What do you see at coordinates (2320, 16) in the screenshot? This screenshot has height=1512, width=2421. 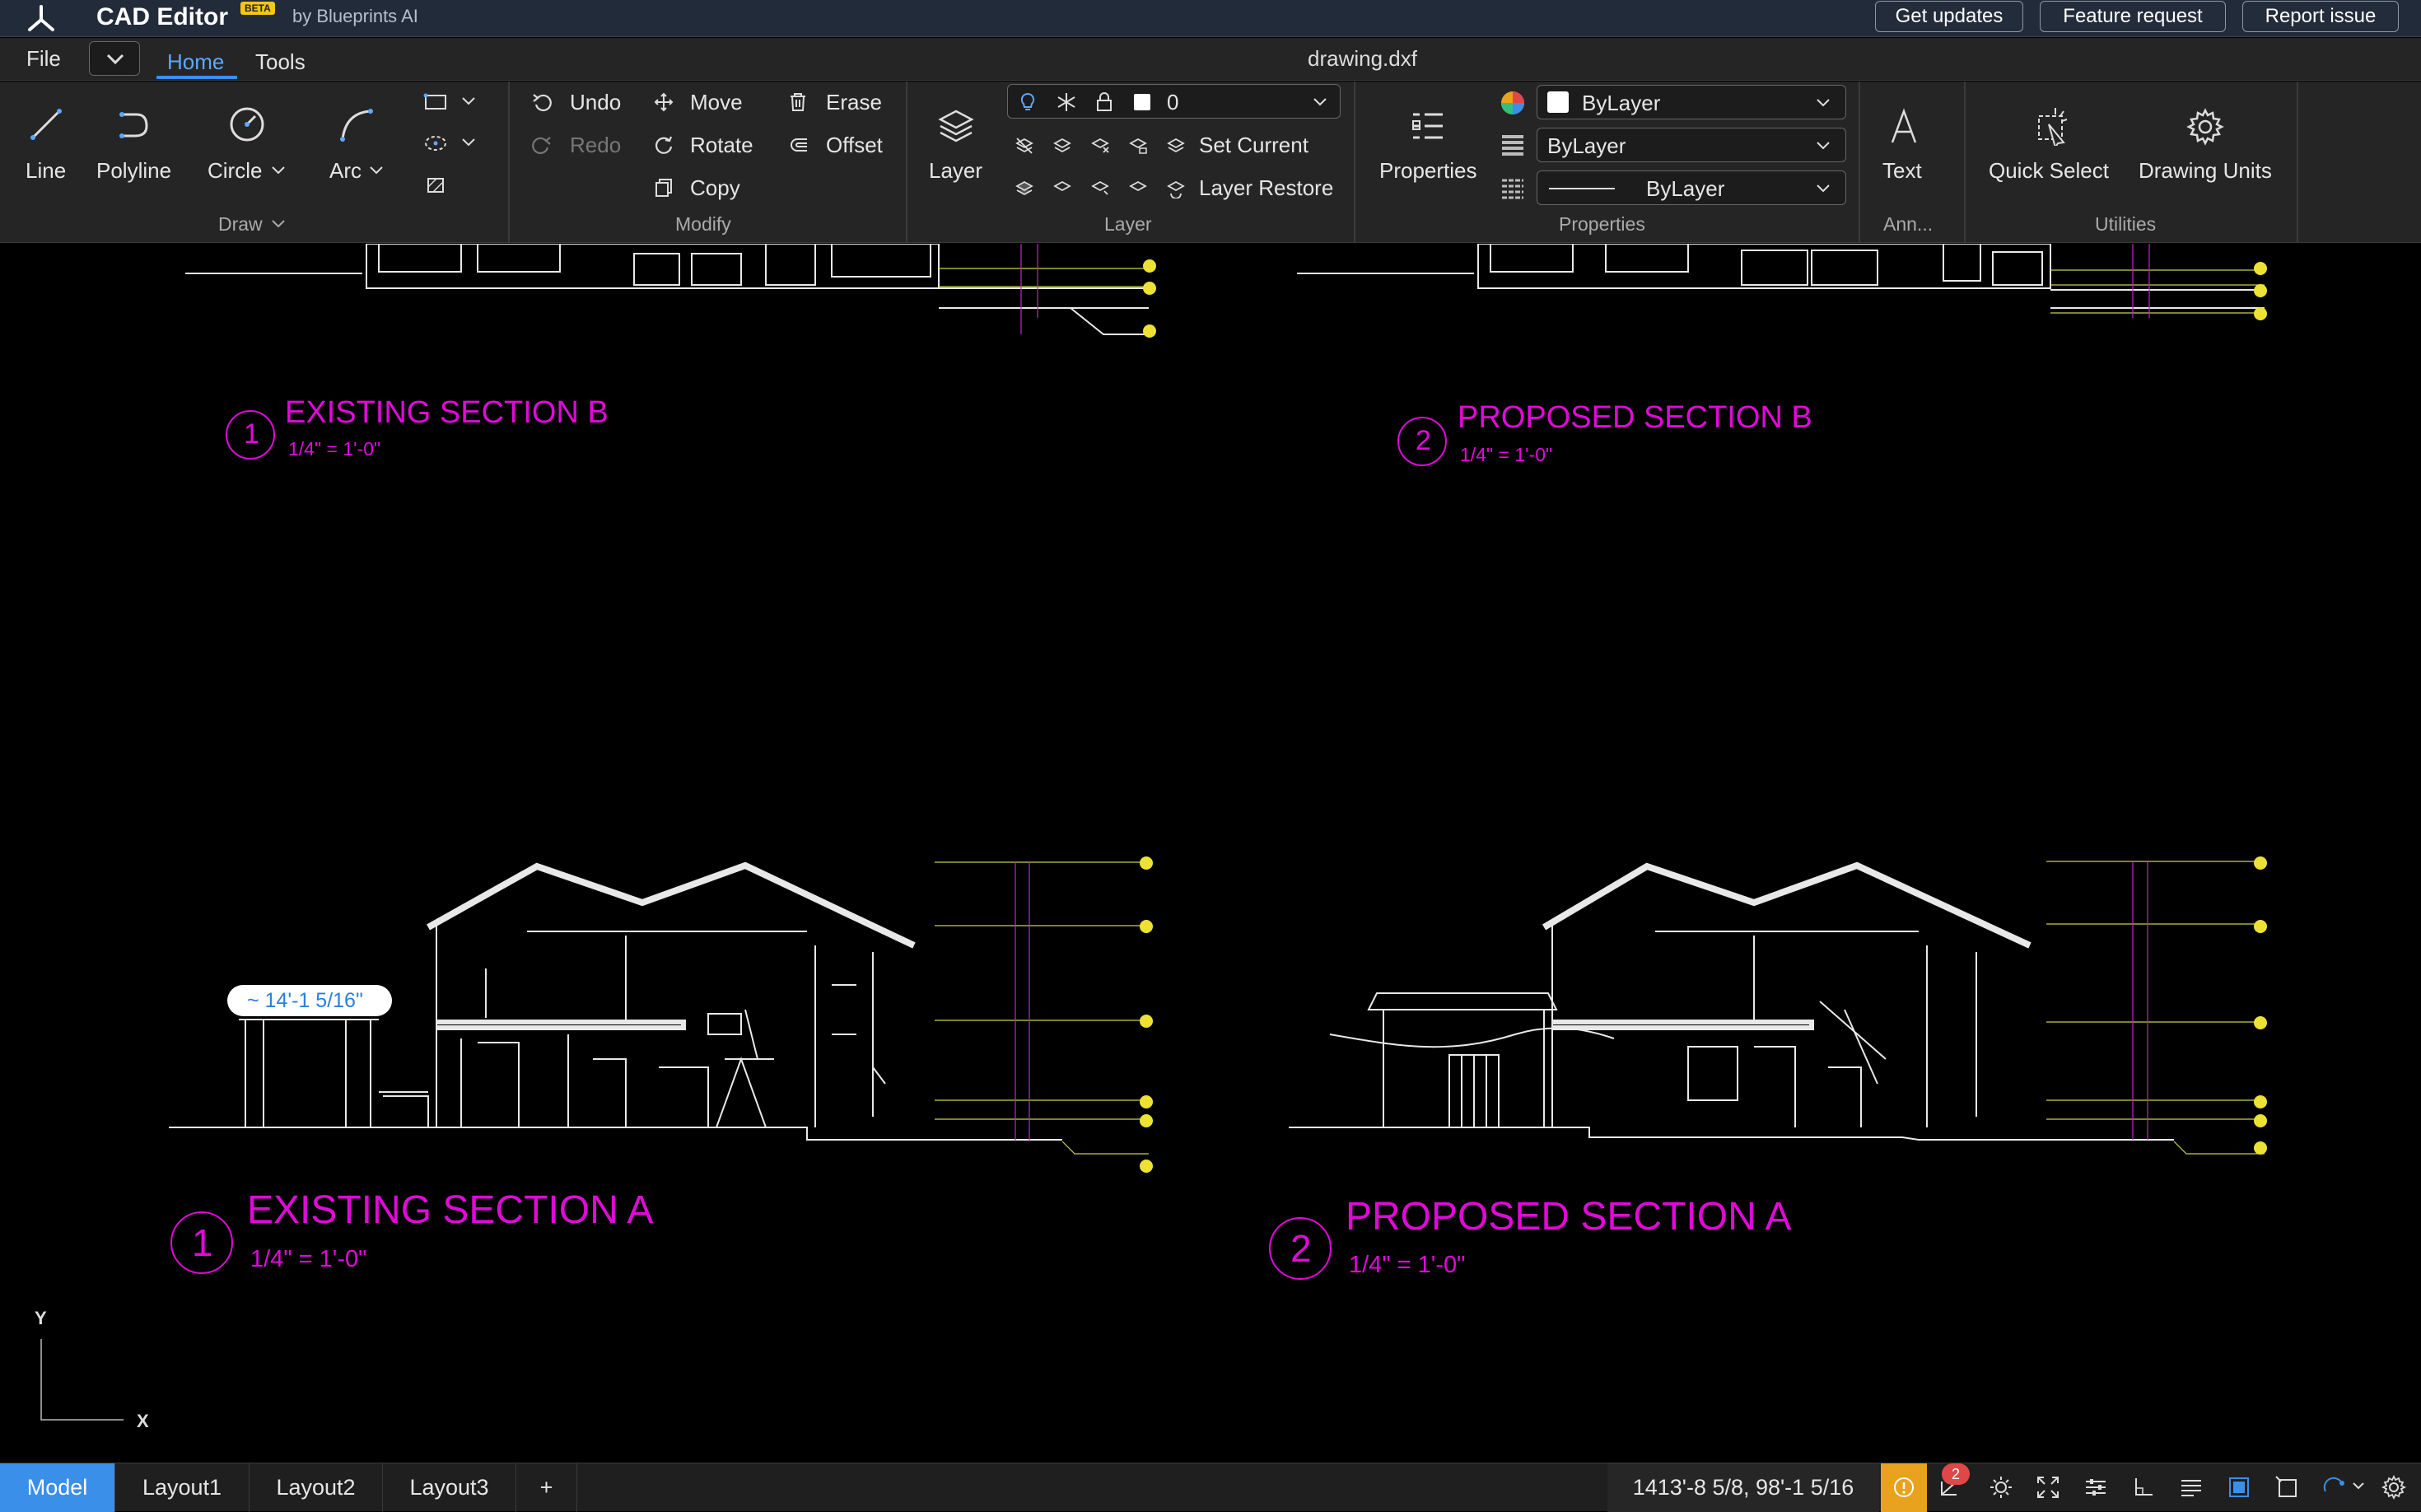 I see `report-issue-button: Report issue` at bounding box center [2320, 16].